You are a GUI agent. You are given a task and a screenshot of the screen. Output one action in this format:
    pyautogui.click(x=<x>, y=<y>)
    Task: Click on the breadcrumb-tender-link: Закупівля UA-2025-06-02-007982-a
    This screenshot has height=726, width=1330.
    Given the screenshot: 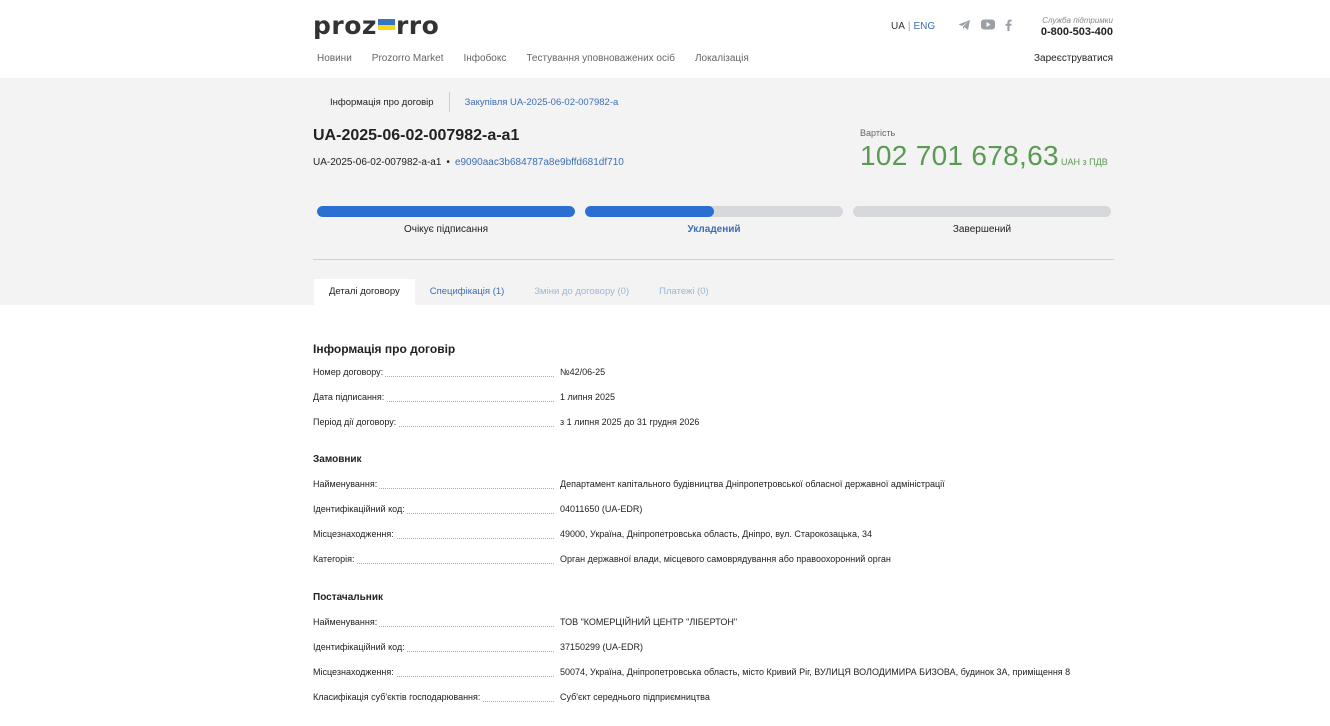 What is the action you would take?
    pyautogui.click(x=542, y=102)
    